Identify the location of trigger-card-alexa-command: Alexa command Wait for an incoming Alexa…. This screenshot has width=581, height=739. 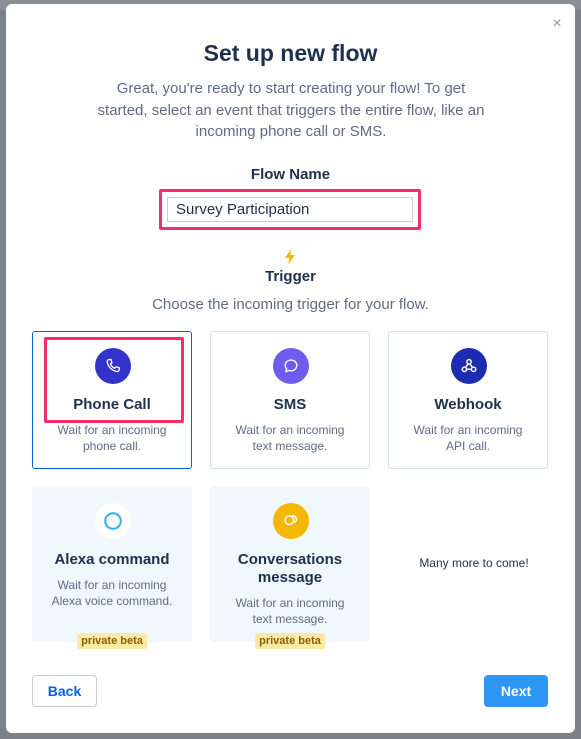
(112, 567).